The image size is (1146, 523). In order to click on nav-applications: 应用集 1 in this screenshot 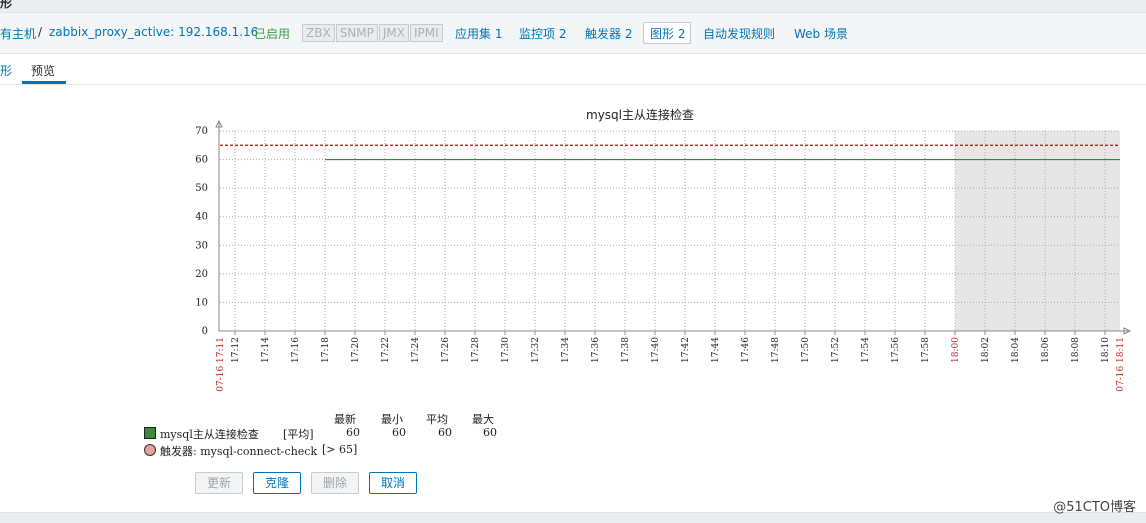, I will do `click(478, 33)`.